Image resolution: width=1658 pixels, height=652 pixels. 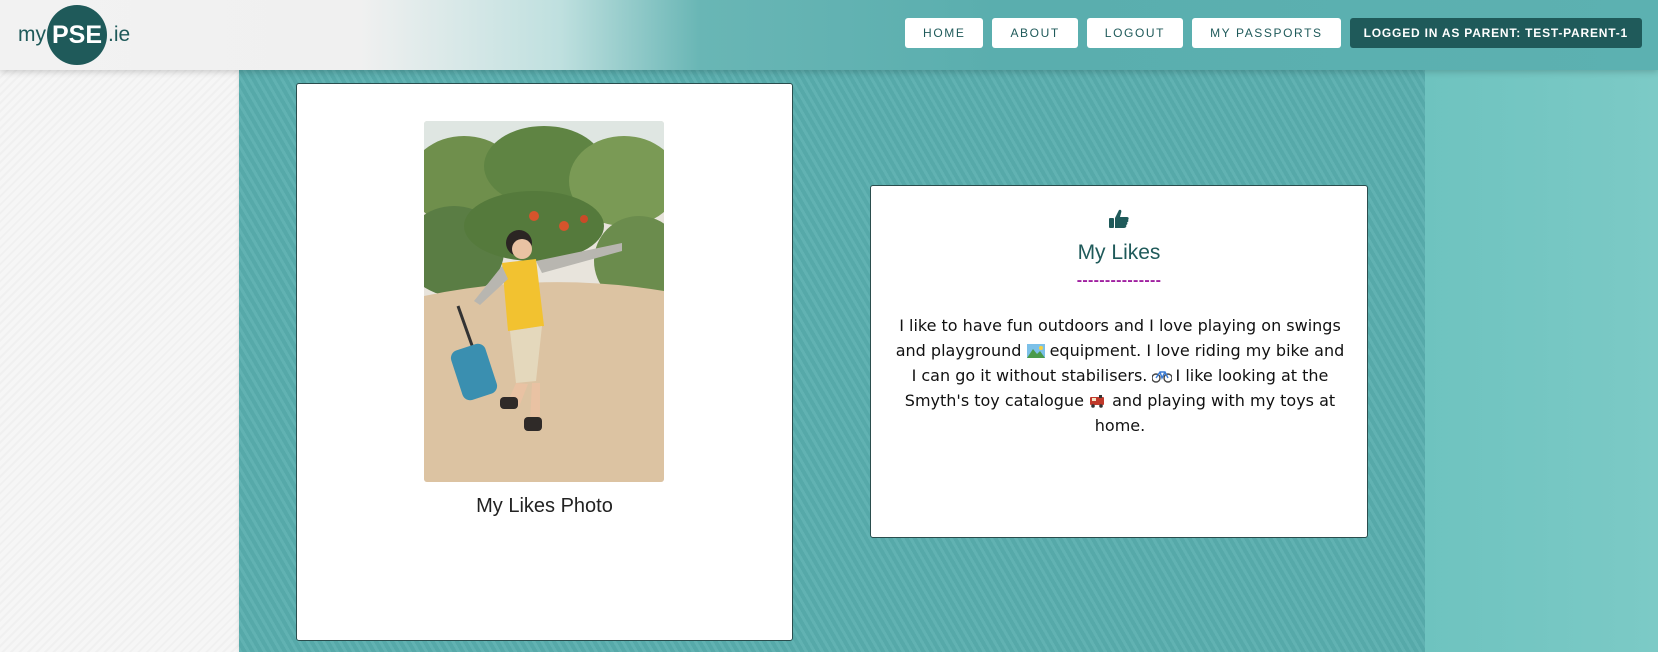 What do you see at coordinates (1119, 219) in the screenshot?
I see `thumbs-up-icon` at bounding box center [1119, 219].